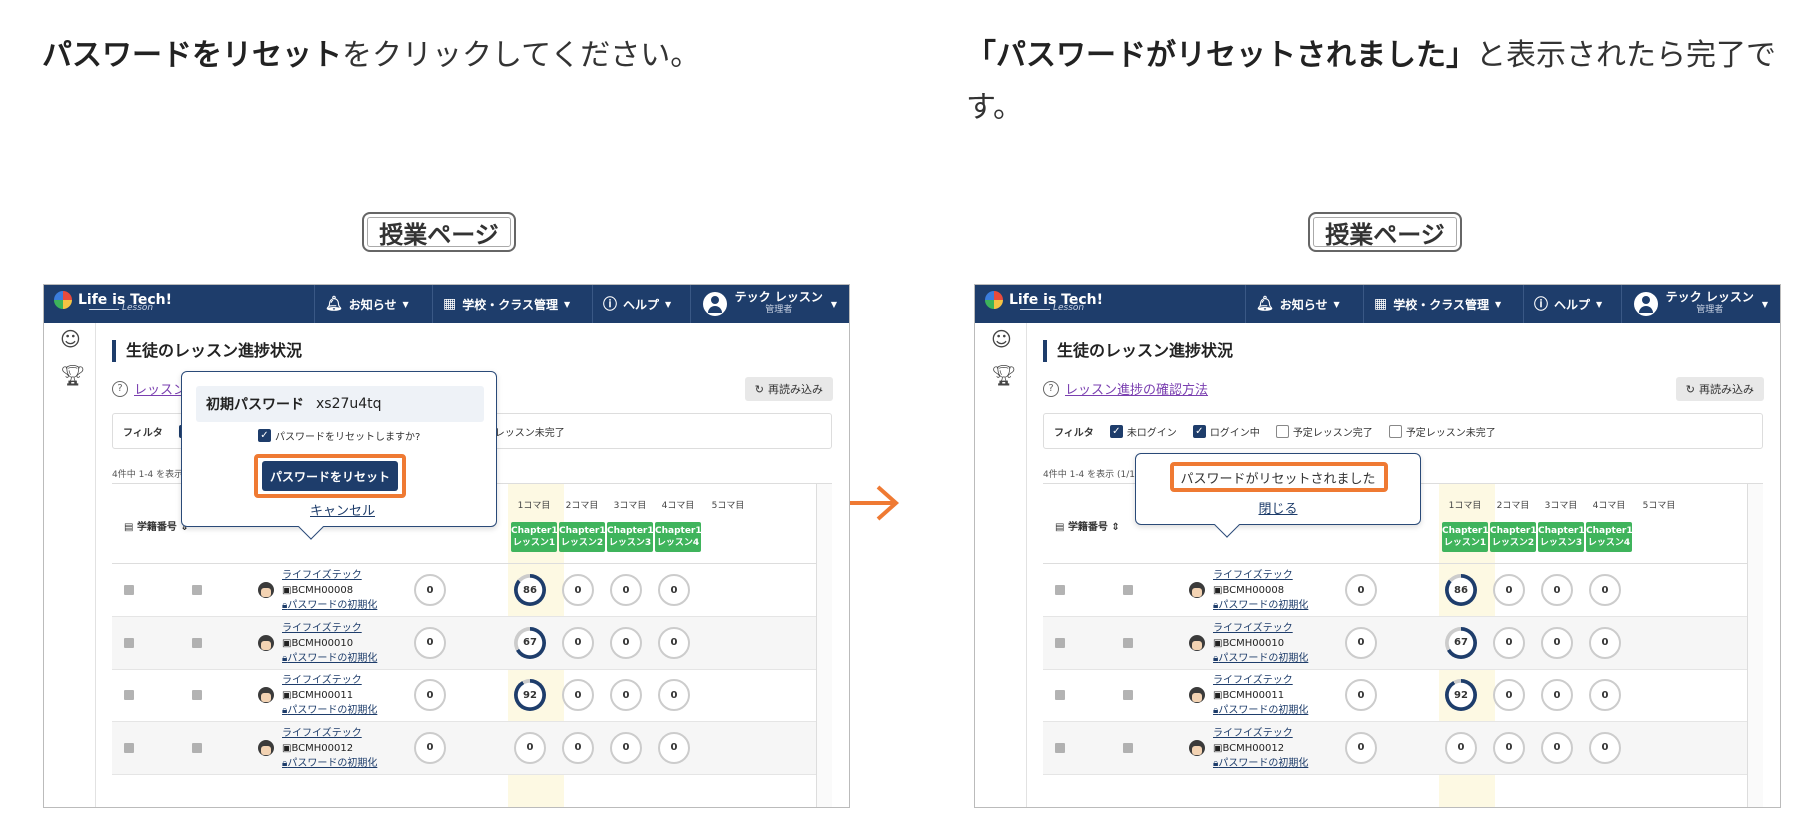 This screenshot has height=836, width=1820. What do you see at coordinates (1221, 55) in the screenshot?
I see `instruction-right-bold: 「パスワードがリセットされました」` at bounding box center [1221, 55].